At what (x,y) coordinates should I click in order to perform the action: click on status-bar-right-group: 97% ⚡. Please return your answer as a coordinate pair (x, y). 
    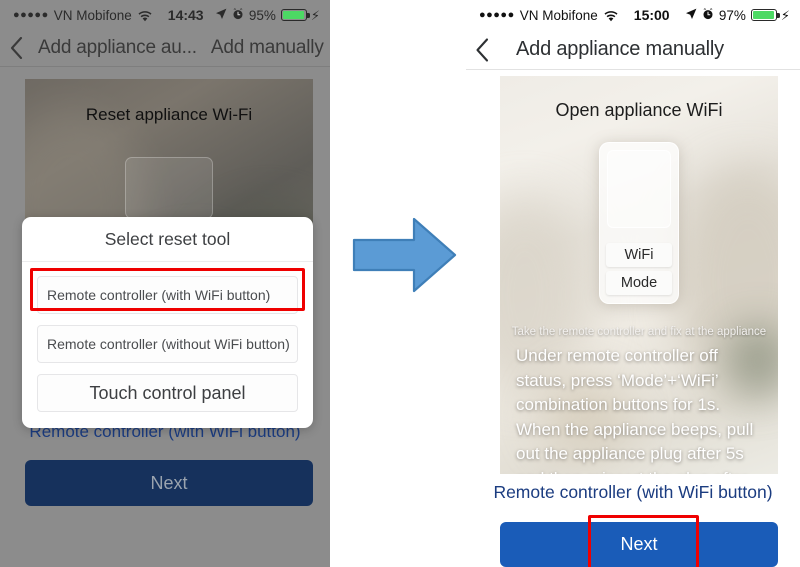
    Looking at the image, I should click on (737, 15).